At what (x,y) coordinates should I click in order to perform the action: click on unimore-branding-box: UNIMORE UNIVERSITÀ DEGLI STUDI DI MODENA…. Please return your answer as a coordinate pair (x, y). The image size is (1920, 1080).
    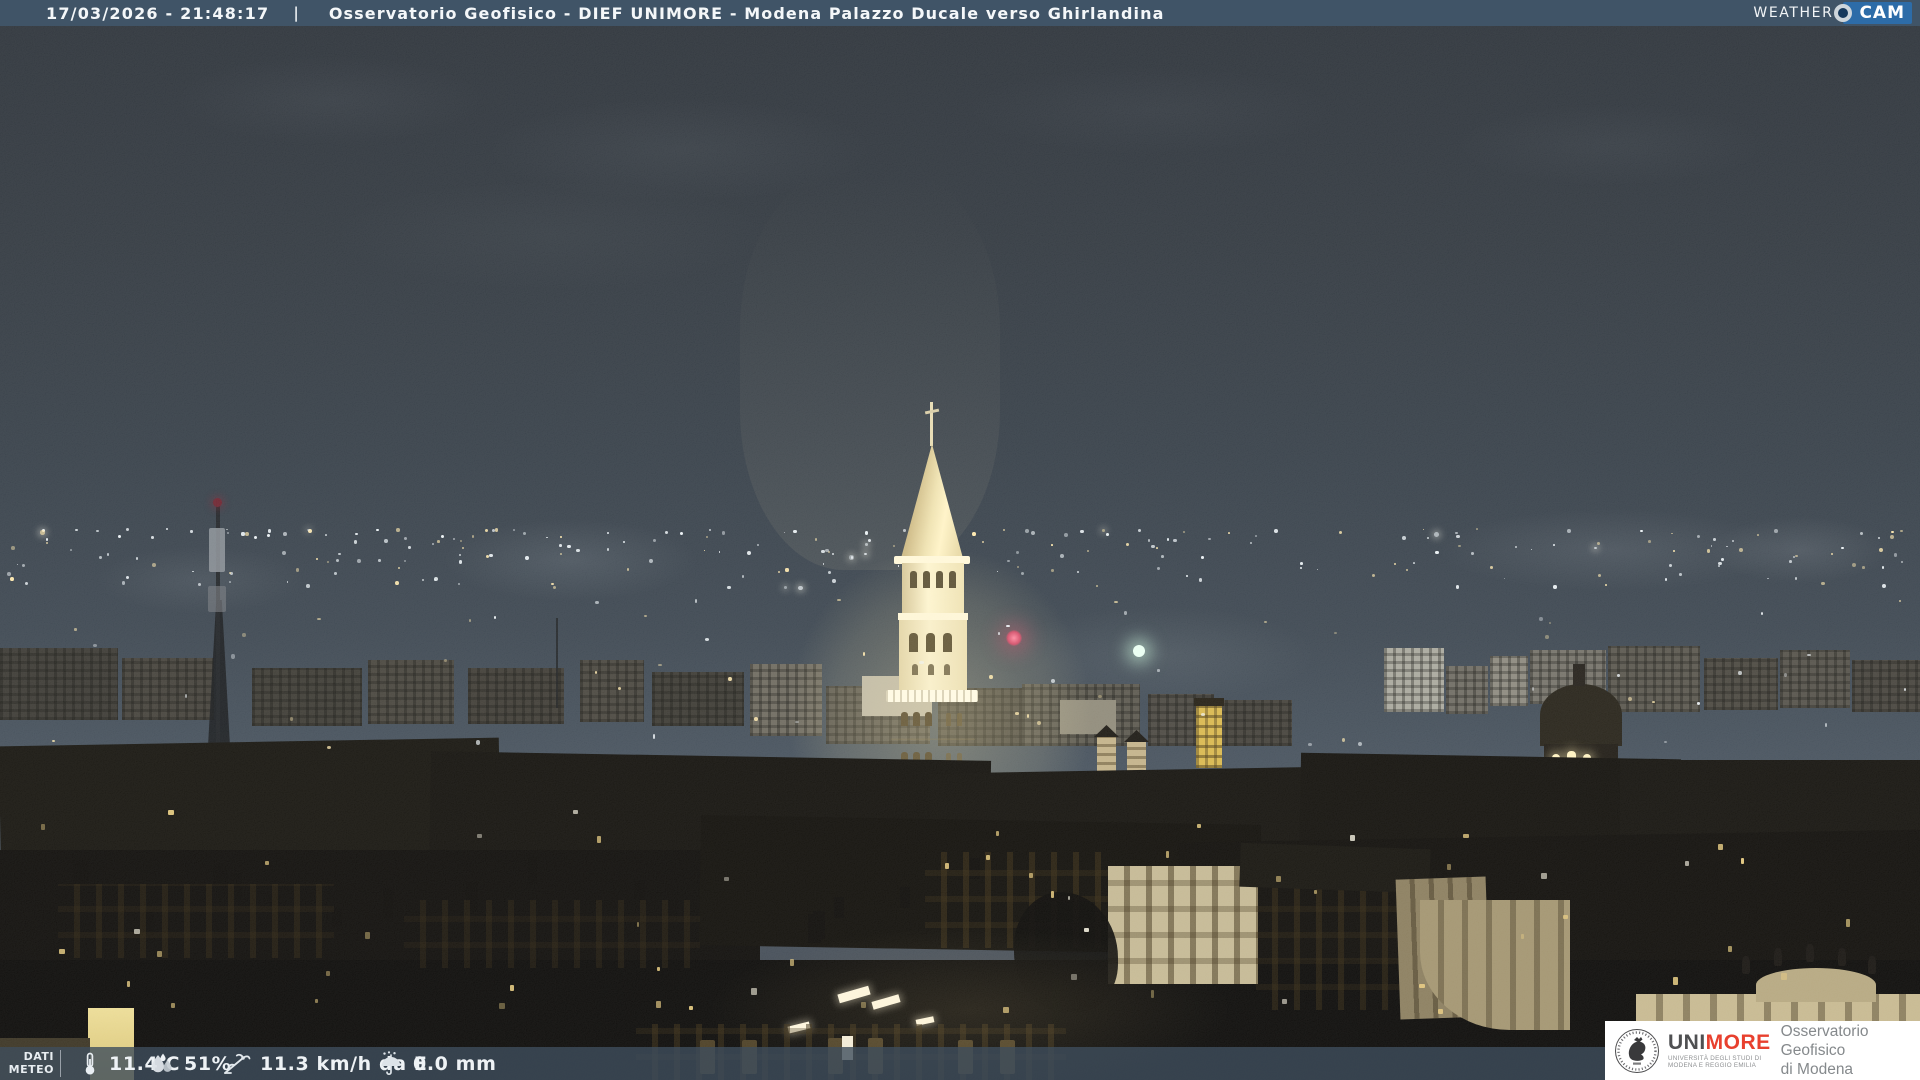
    Looking at the image, I should click on (1762, 1050).